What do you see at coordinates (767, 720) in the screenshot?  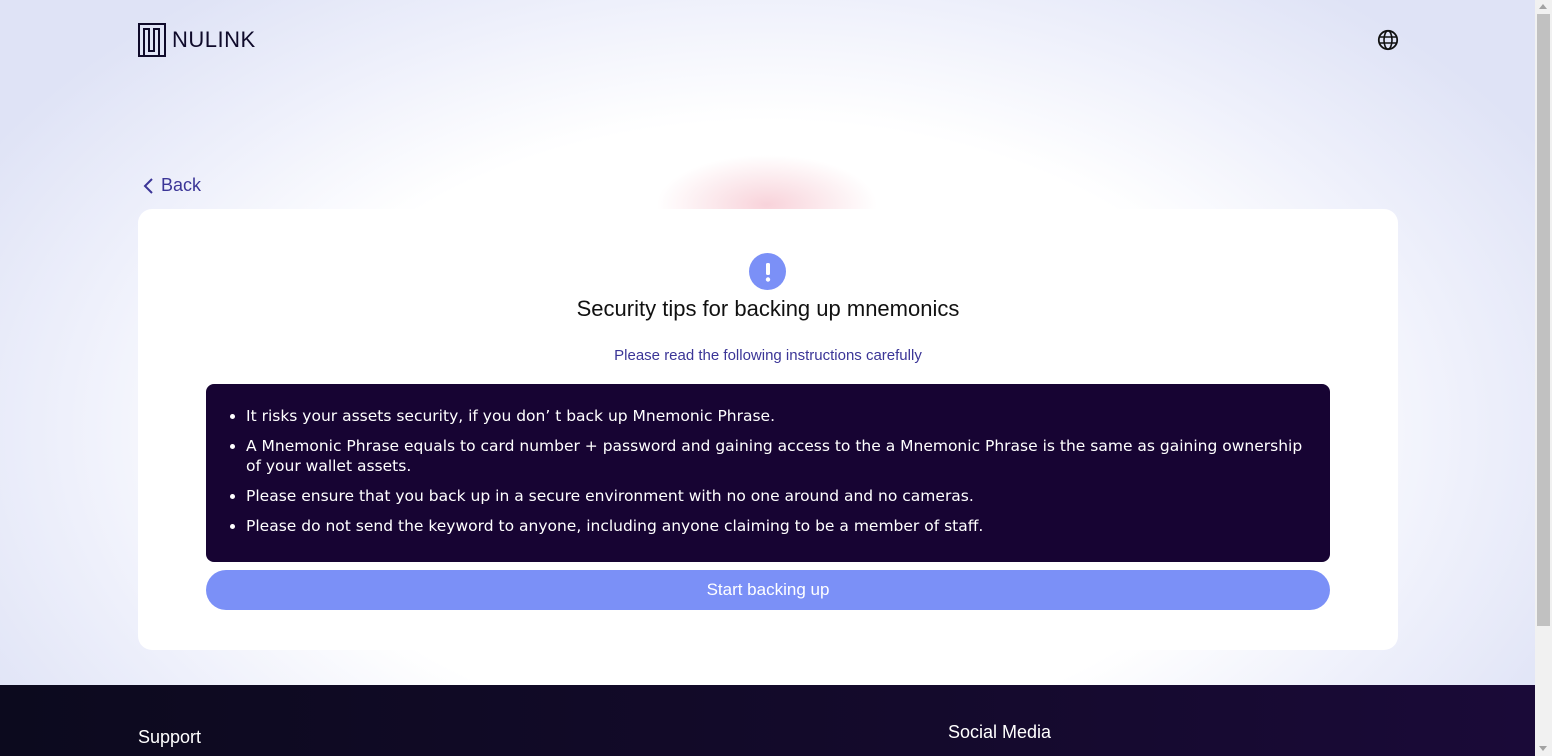 I see `footer: Support Social Media` at bounding box center [767, 720].